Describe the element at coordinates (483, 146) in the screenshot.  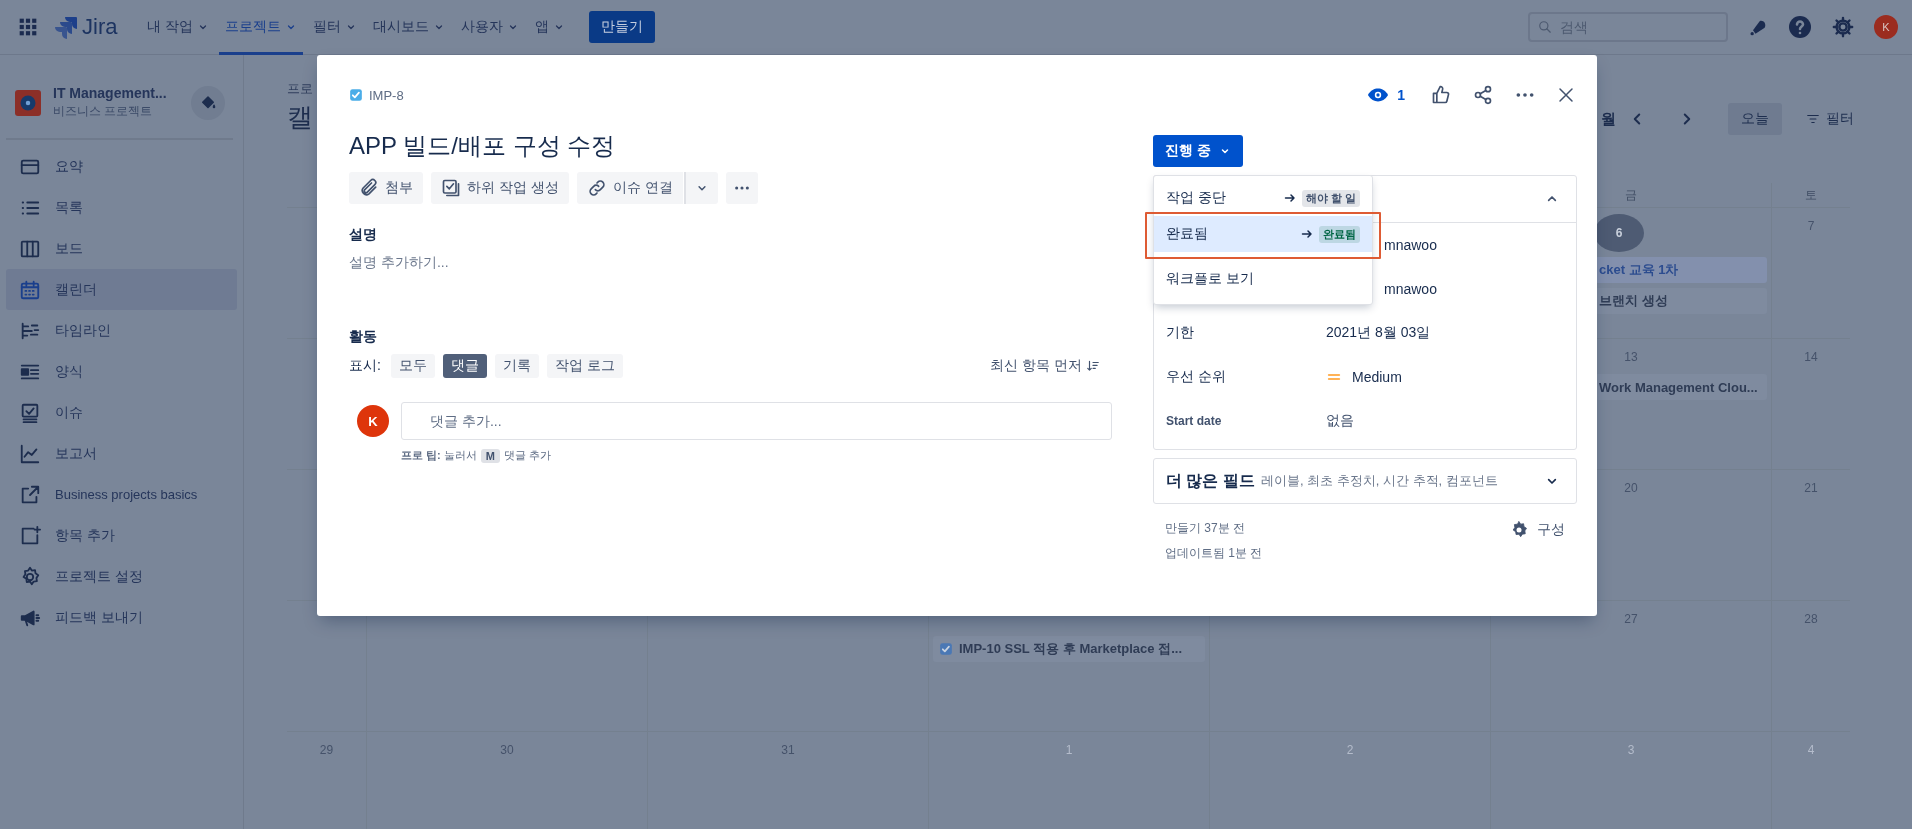
I see `issue-title: APP 빌드/배포 구성 수정` at that location.